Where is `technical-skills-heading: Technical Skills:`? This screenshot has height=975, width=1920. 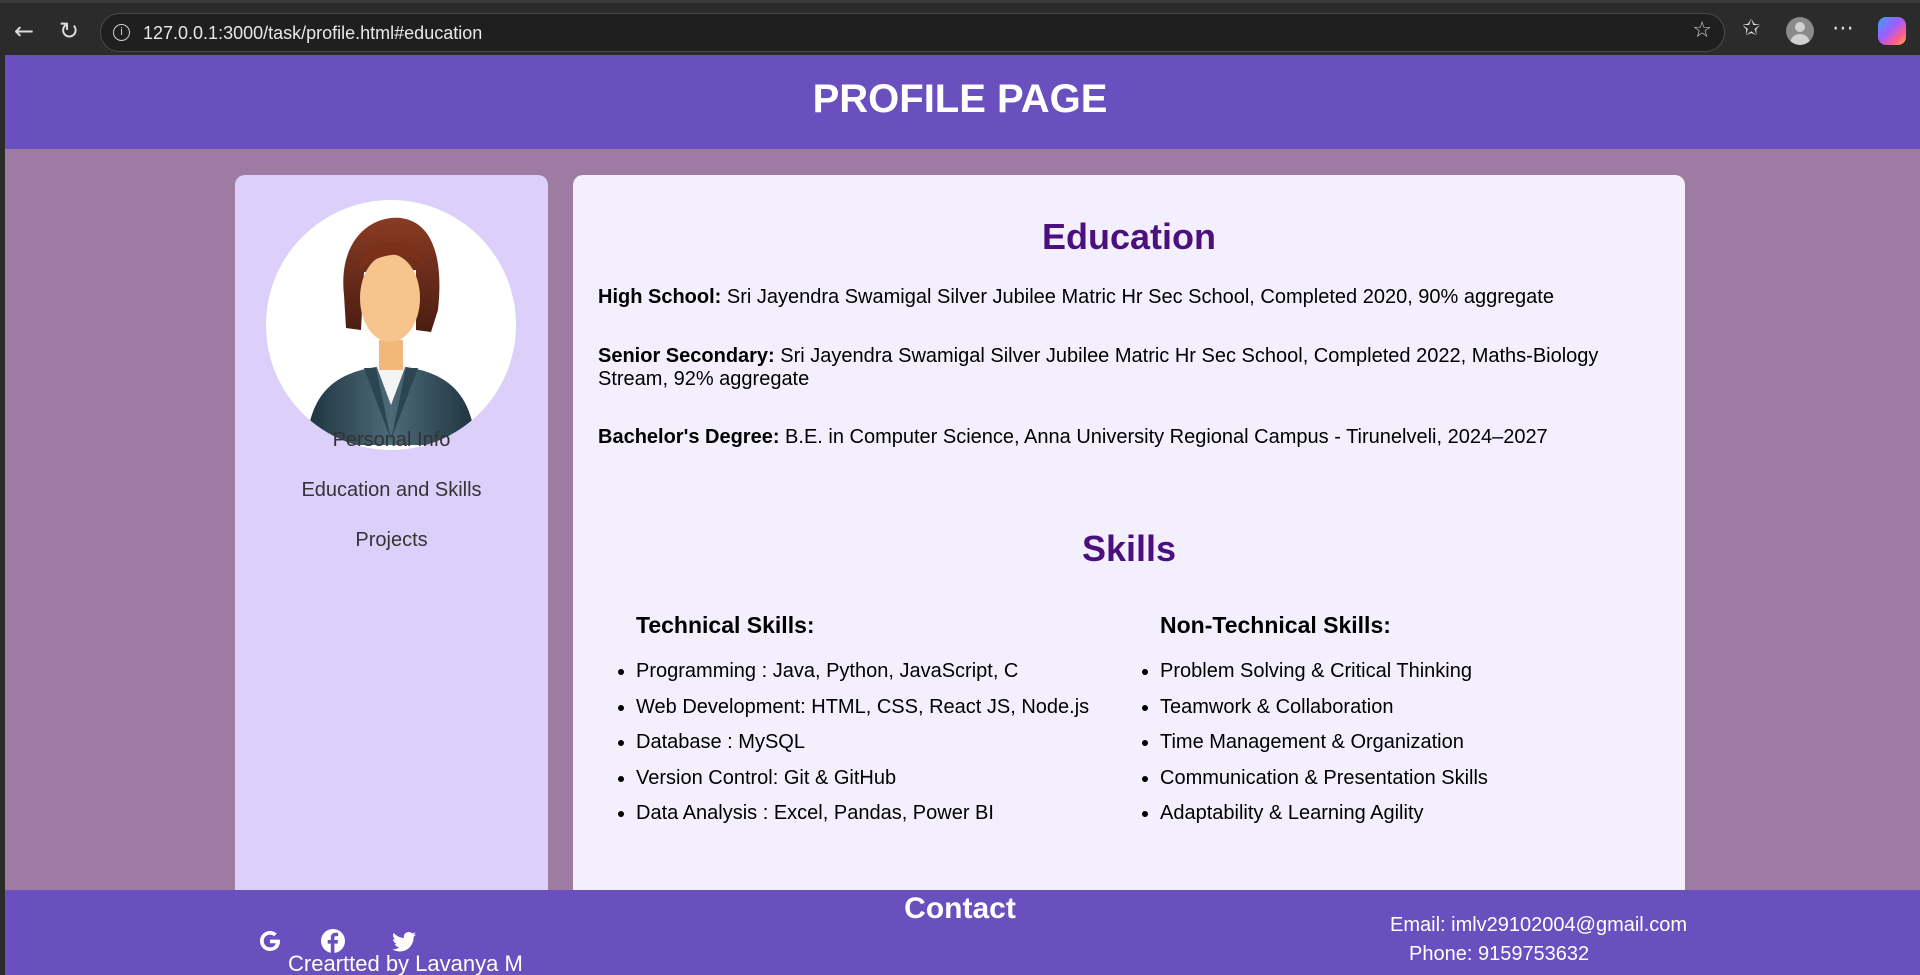
technical-skills-heading: Technical Skills: is located at coordinates (725, 625).